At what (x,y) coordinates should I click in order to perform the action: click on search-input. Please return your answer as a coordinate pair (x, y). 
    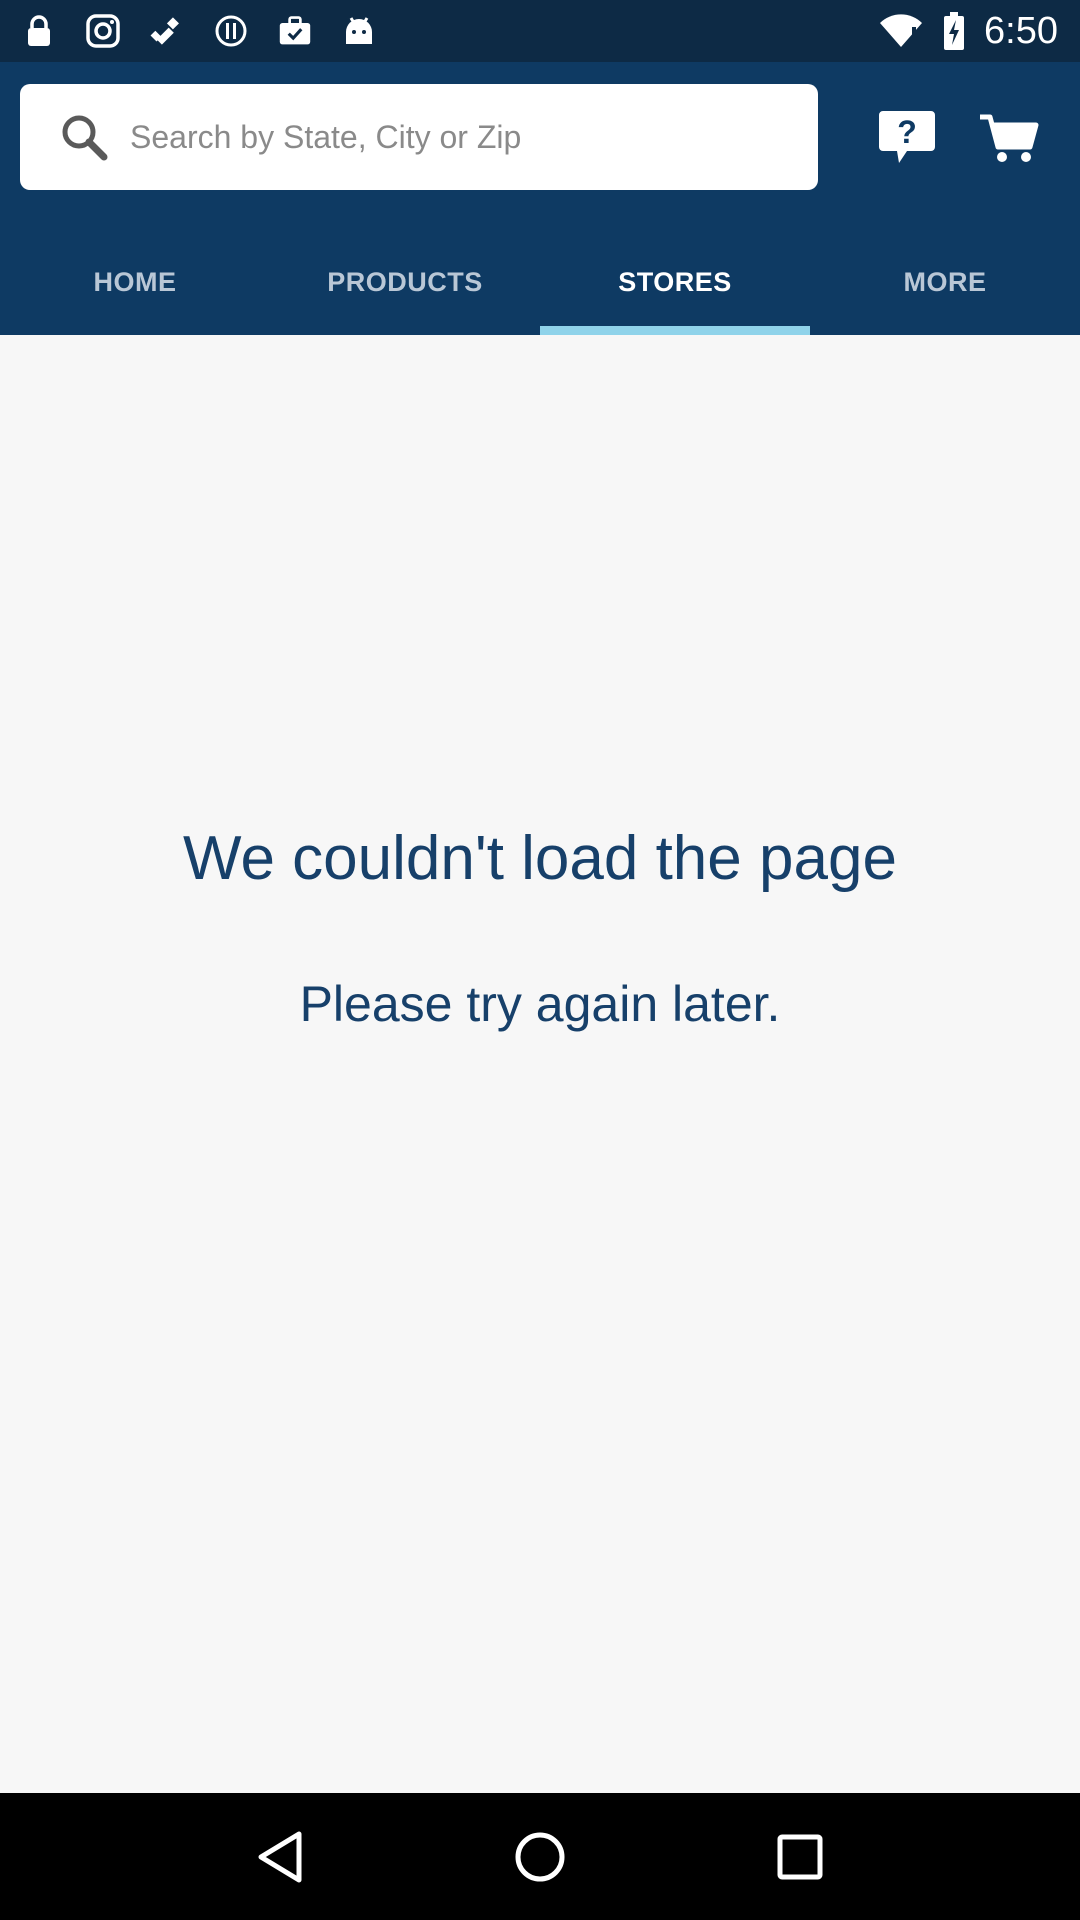
    Looking at the image, I should click on (460, 137).